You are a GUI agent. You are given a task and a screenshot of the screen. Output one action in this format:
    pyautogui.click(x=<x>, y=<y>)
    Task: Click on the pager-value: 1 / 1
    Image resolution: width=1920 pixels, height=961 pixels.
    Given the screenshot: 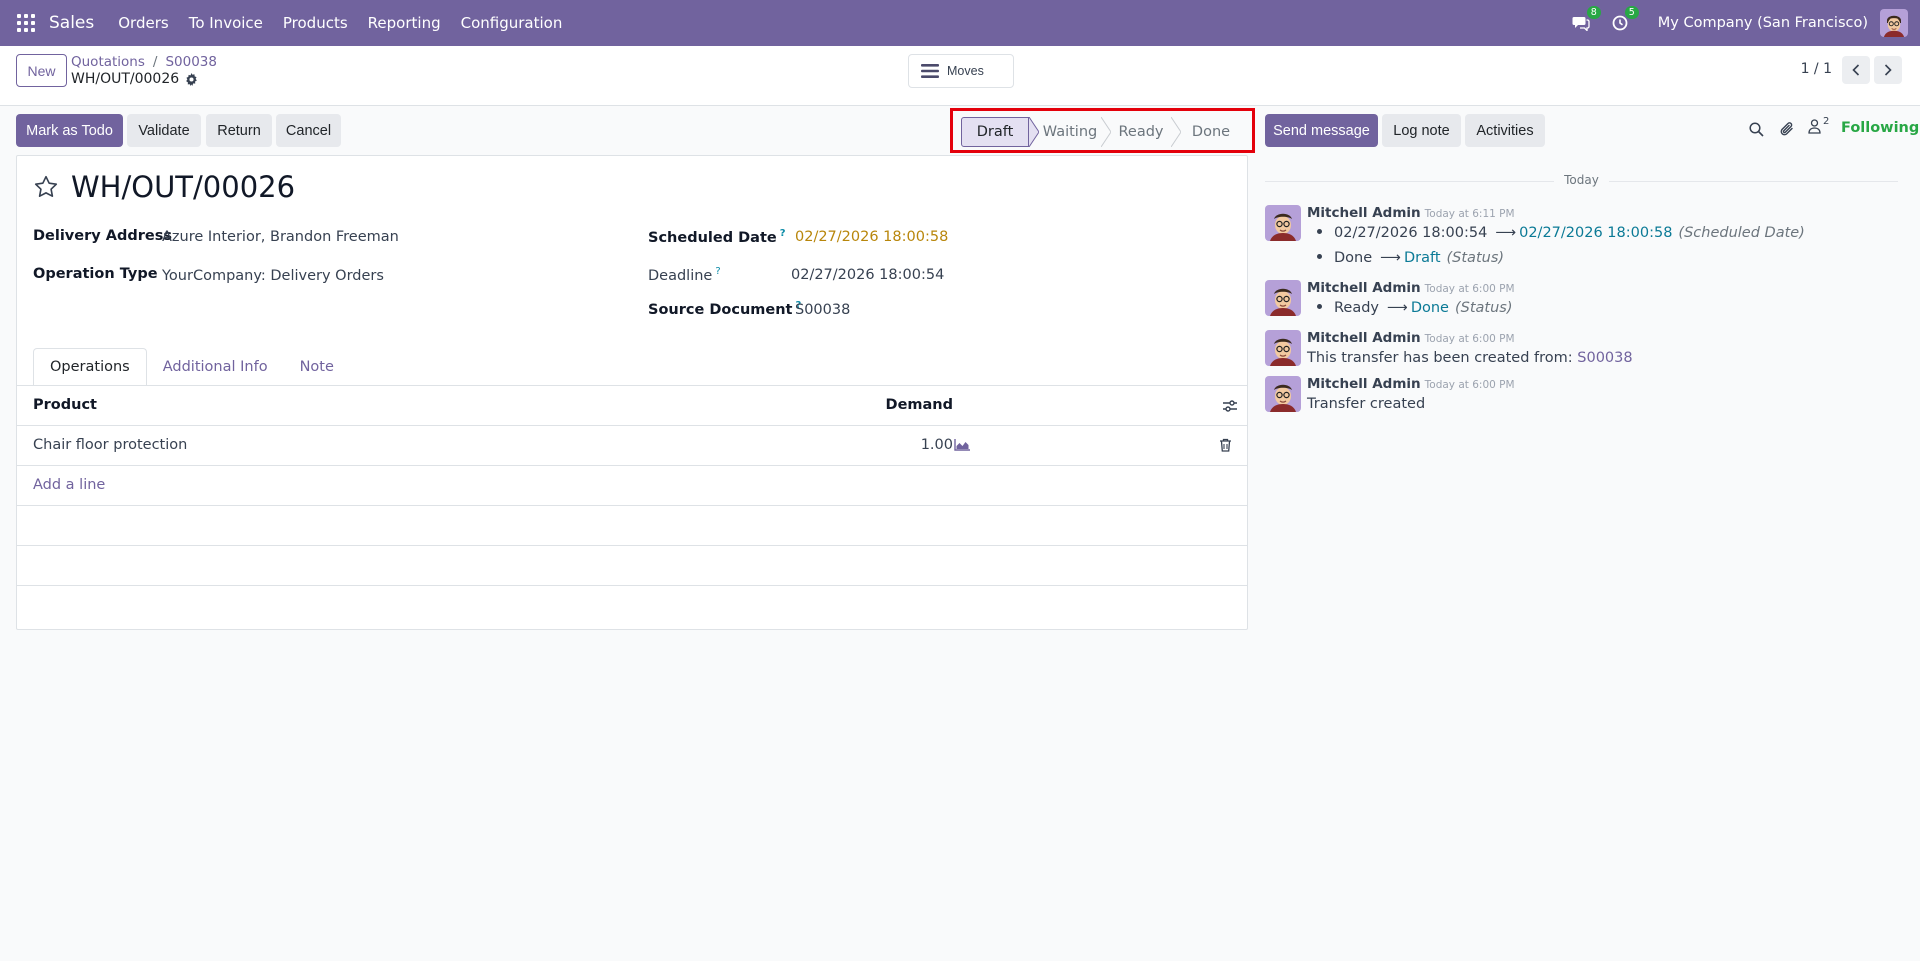 What is the action you would take?
    pyautogui.click(x=1816, y=69)
    